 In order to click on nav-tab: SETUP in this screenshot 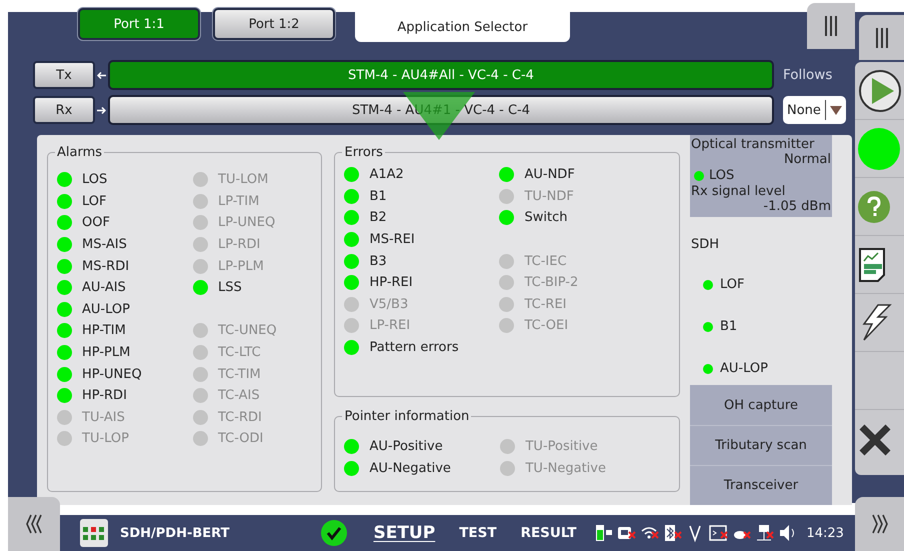, I will do `click(407, 533)`.